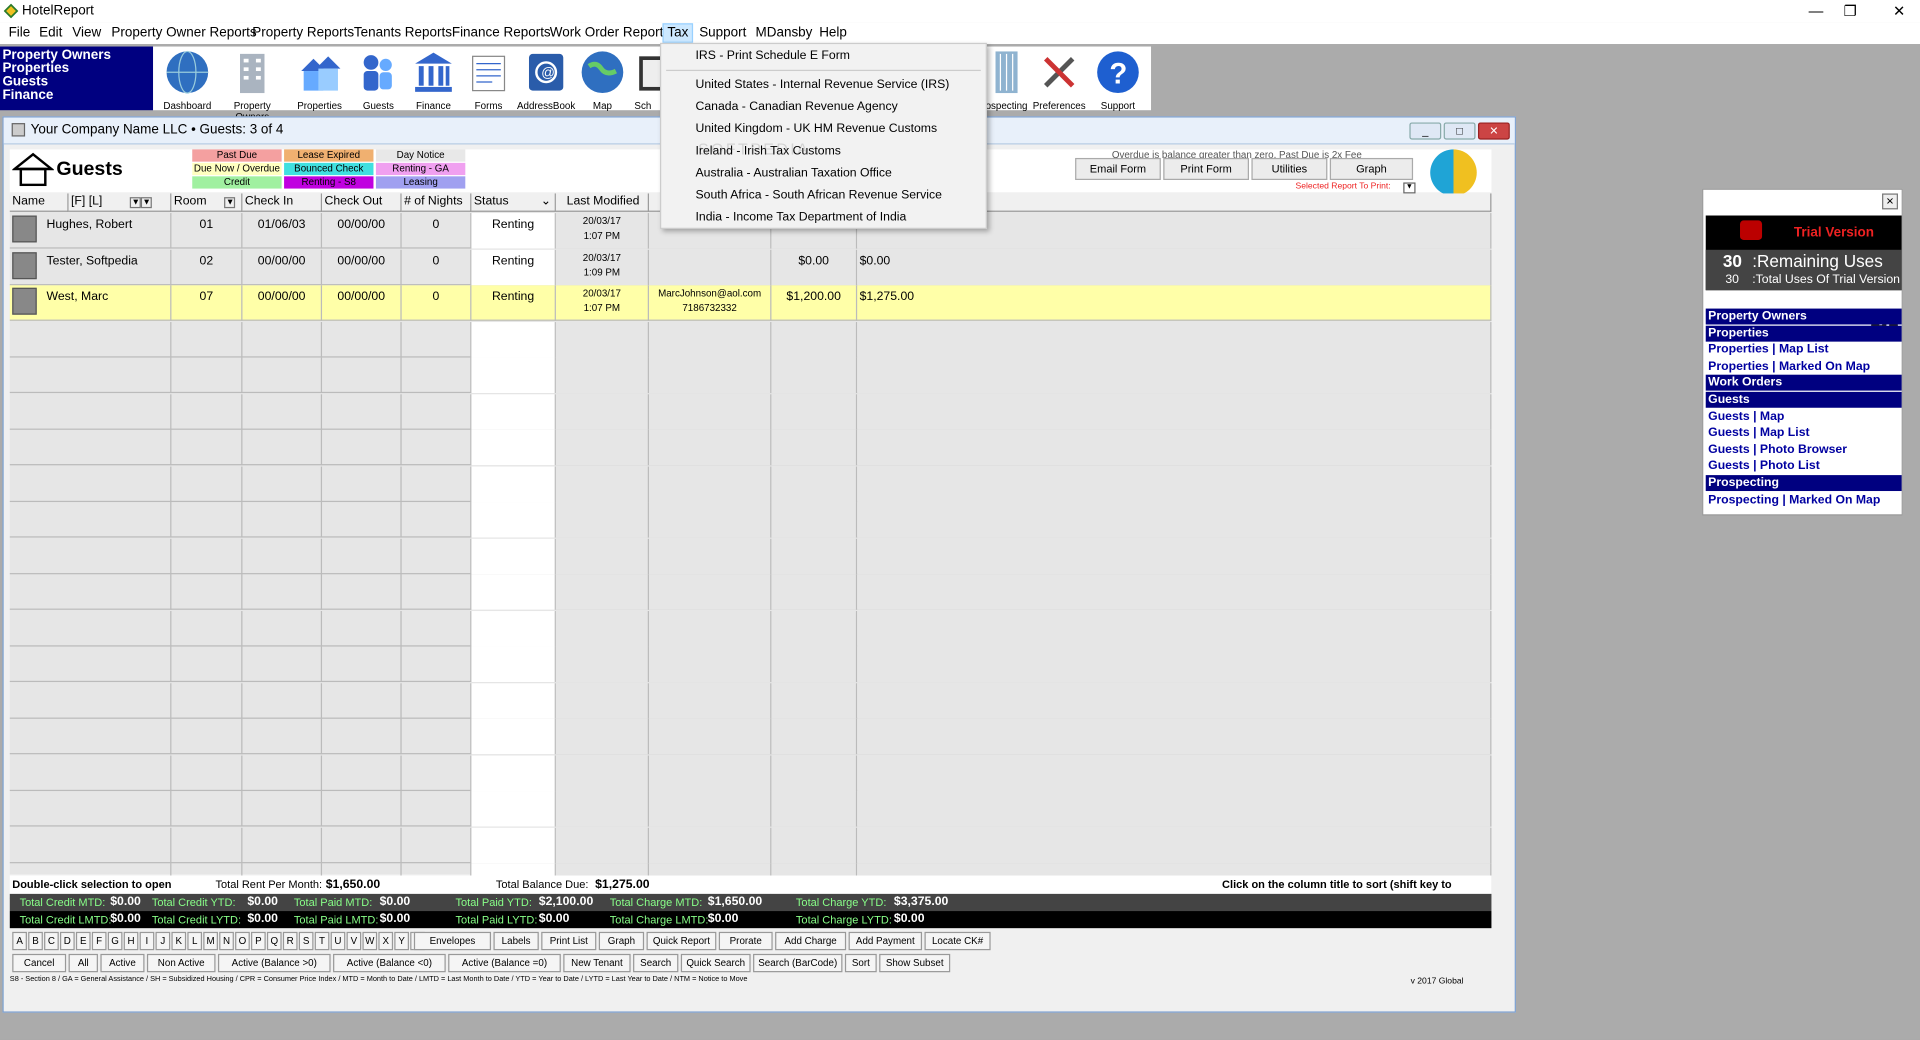 This screenshot has height=1040, width=1920. I want to click on tax-menu-item-irs-schedule-e: IRS - Print Schedule E Form, so click(773, 55).